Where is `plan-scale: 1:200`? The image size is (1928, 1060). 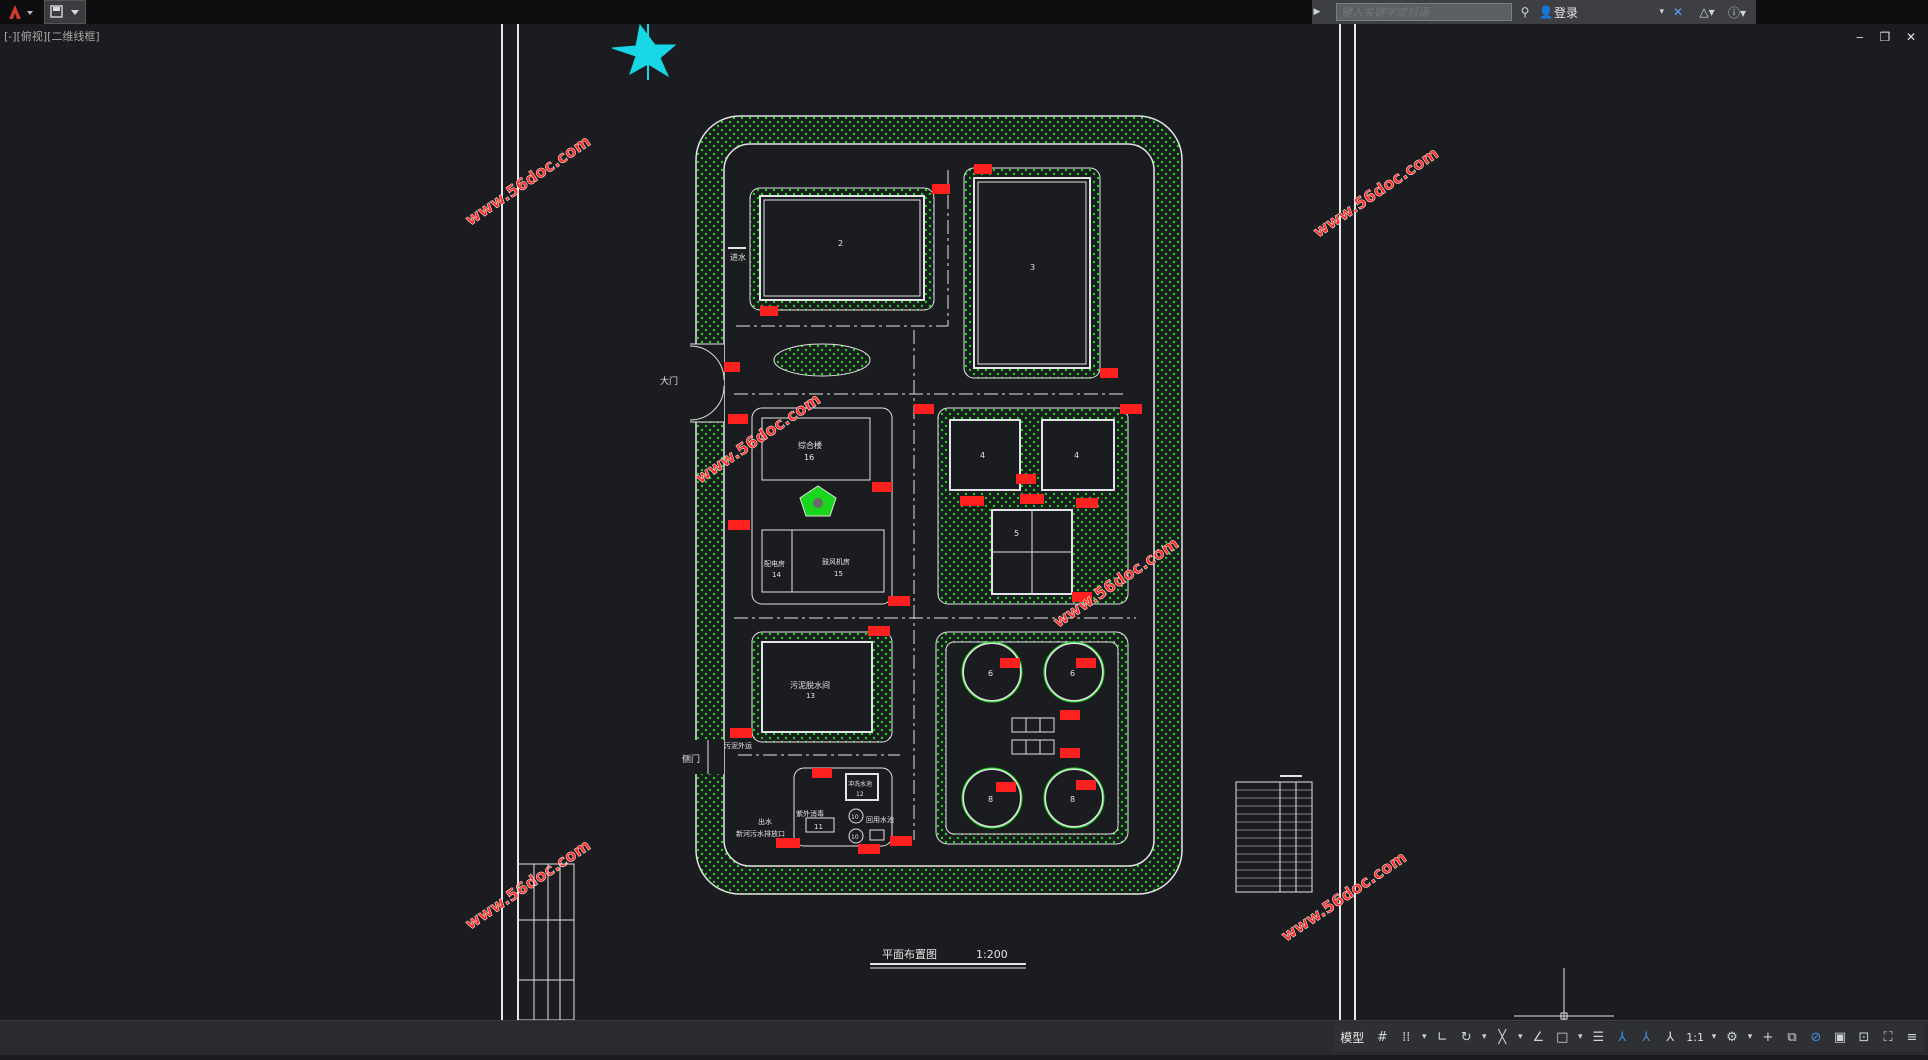
plan-scale: 1:200 is located at coordinates (992, 954).